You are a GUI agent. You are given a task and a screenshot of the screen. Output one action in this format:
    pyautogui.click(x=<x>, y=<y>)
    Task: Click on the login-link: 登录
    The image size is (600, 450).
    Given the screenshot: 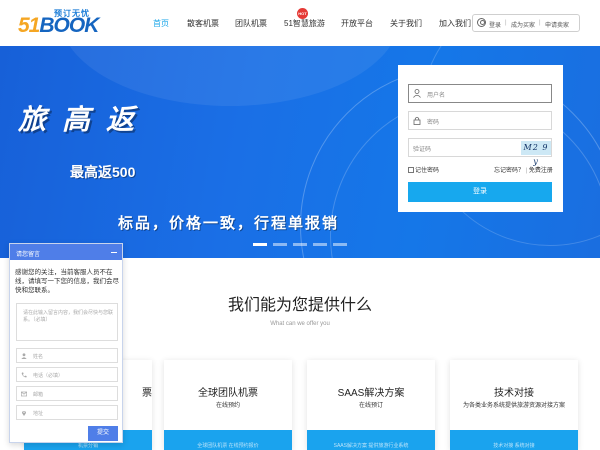 What is the action you would take?
    pyautogui.click(x=495, y=24)
    